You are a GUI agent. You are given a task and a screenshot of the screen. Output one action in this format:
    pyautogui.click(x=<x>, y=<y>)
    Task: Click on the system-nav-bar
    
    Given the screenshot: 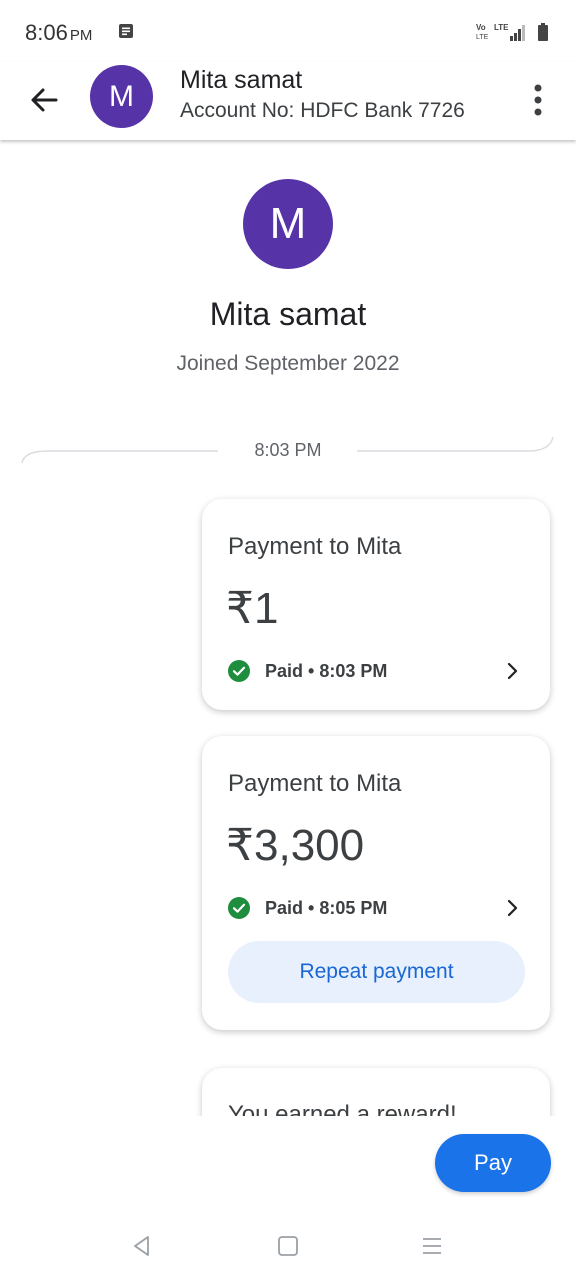 What is the action you would take?
    pyautogui.click(x=288, y=1246)
    